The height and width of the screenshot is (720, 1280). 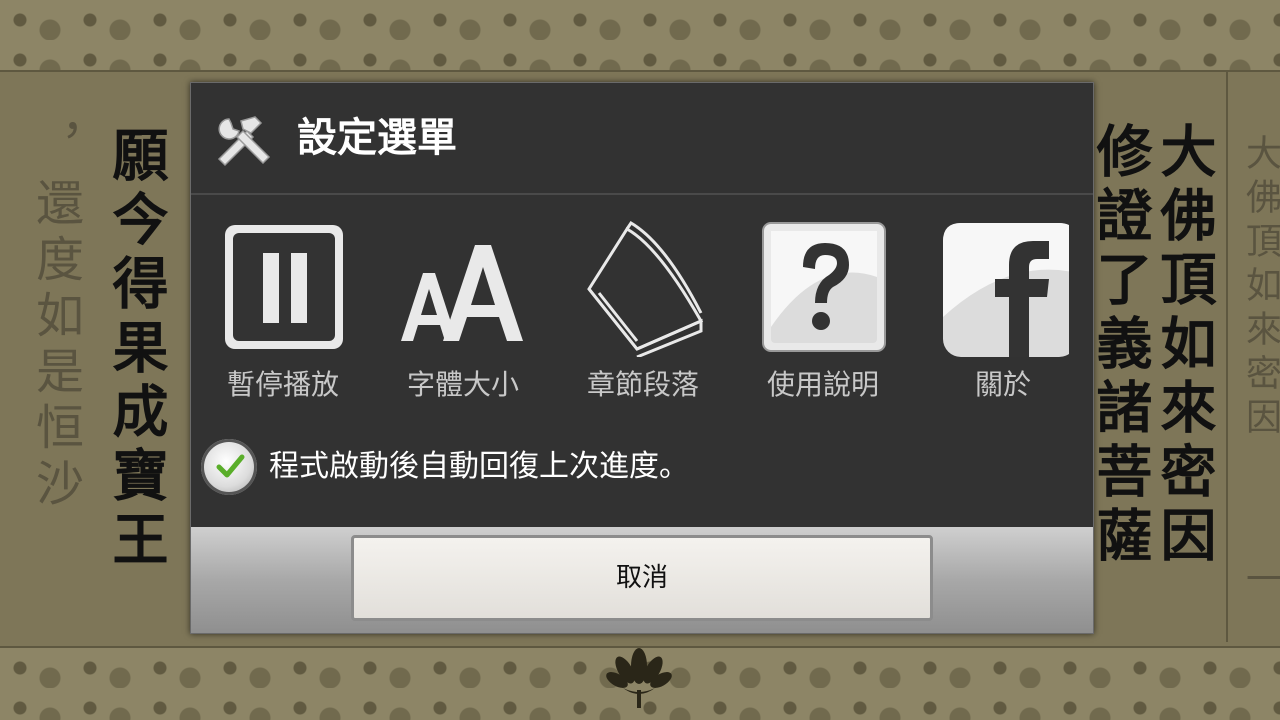 What do you see at coordinates (282, 384) in the screenshot?
I see `menu-item-label: 暫停播放` at bounding box center [282, 384].